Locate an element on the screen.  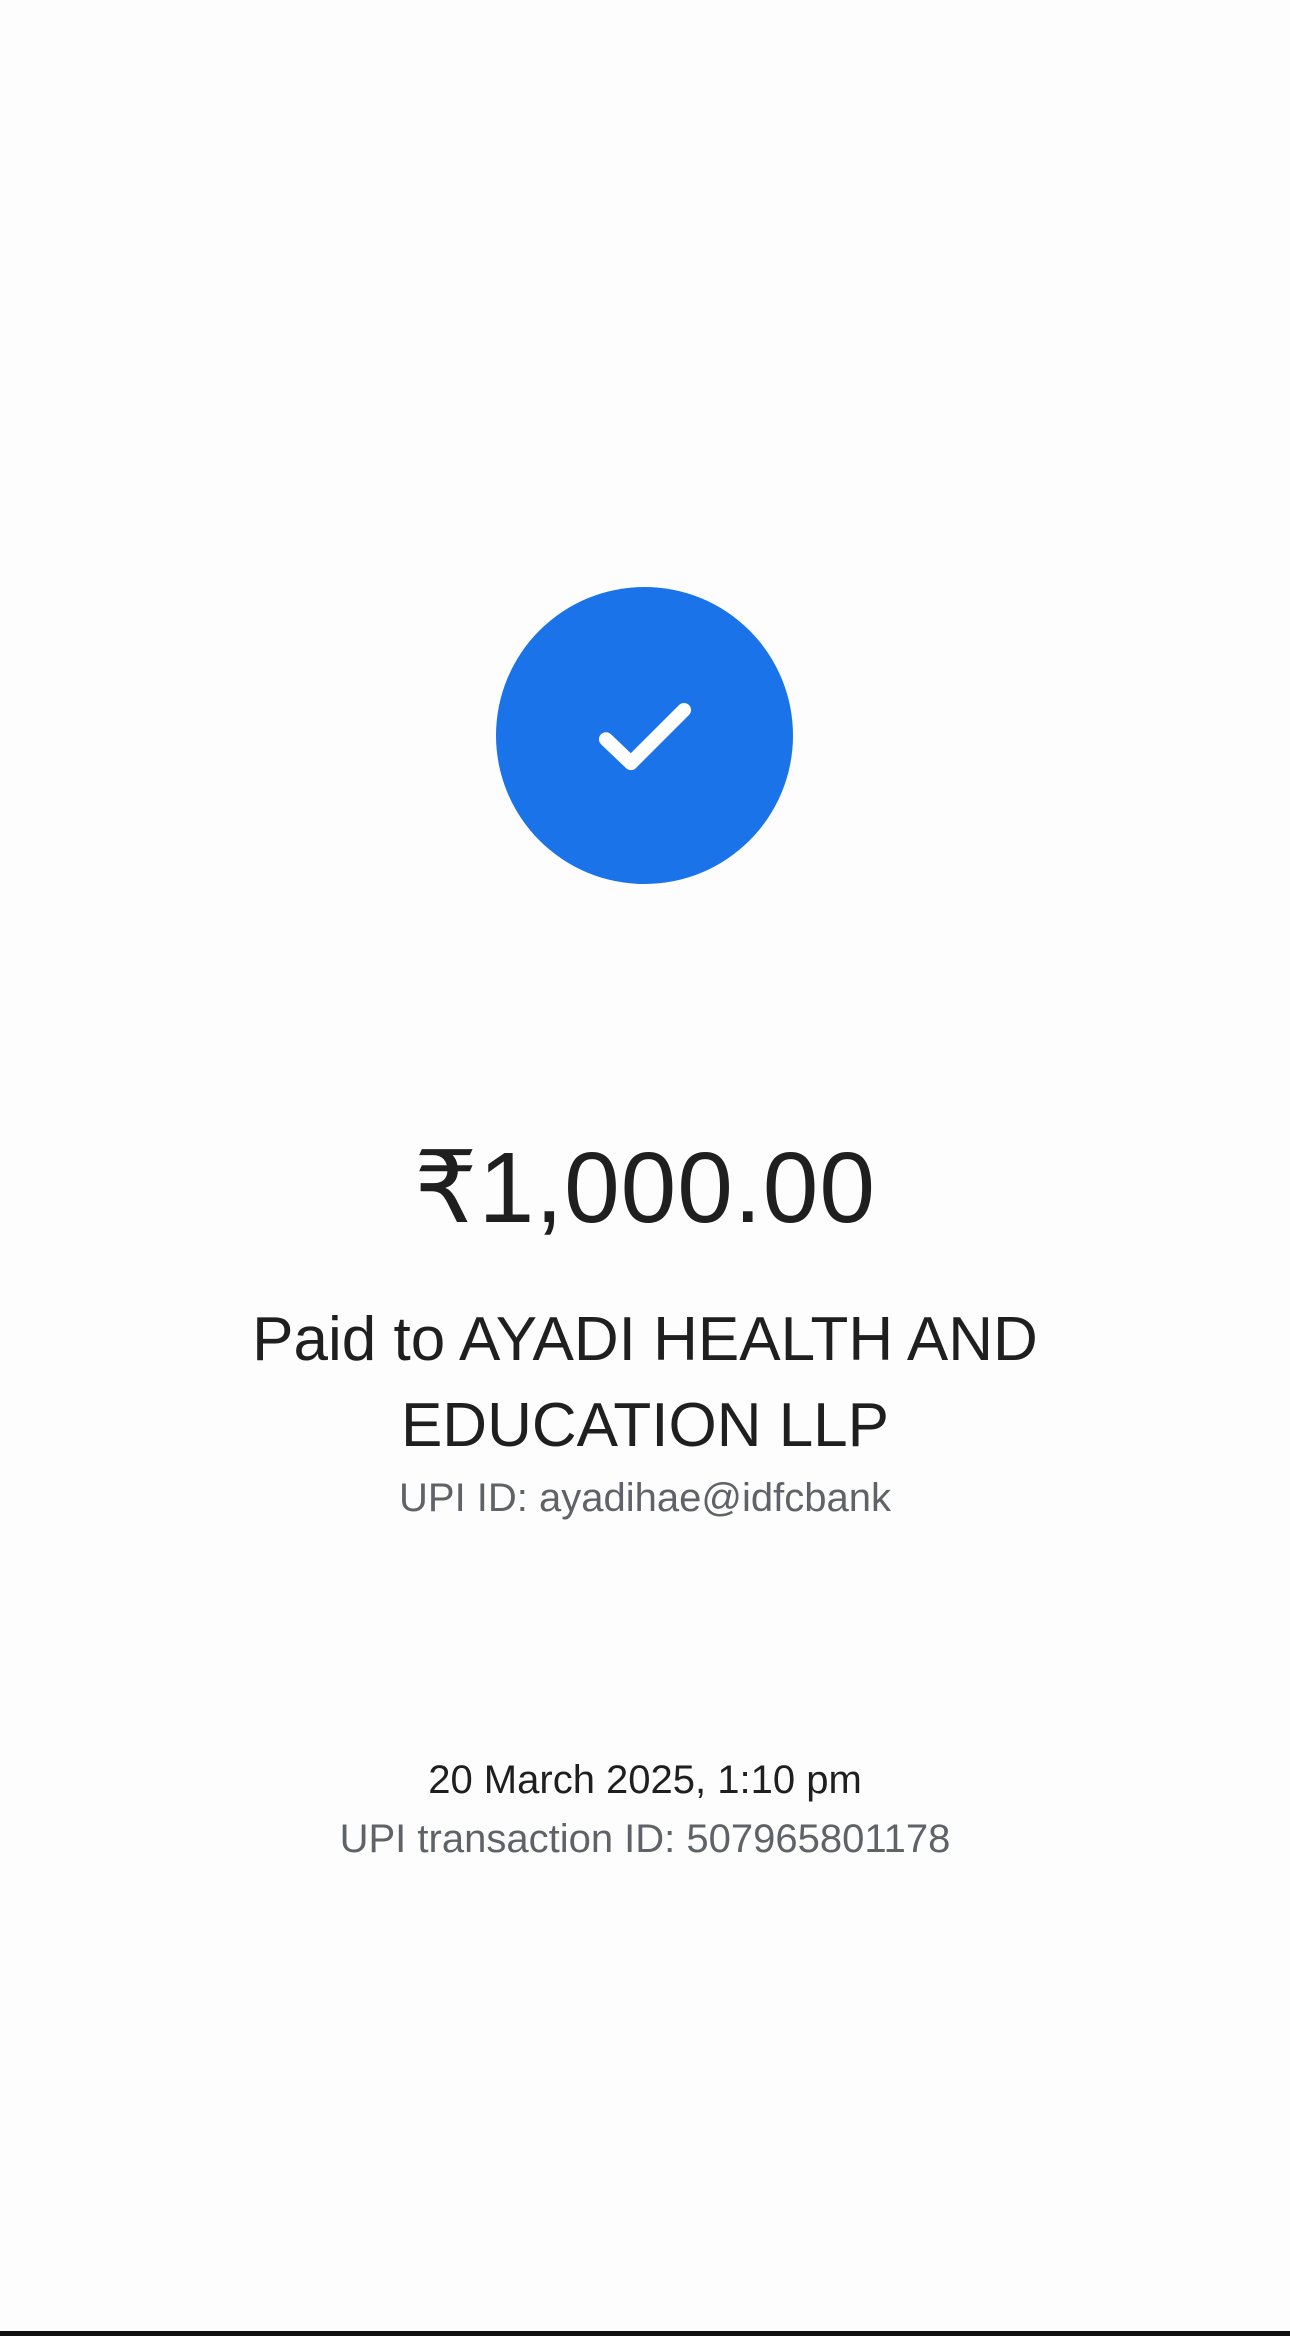
bottom-divider is located at coordinates (645, 2333).